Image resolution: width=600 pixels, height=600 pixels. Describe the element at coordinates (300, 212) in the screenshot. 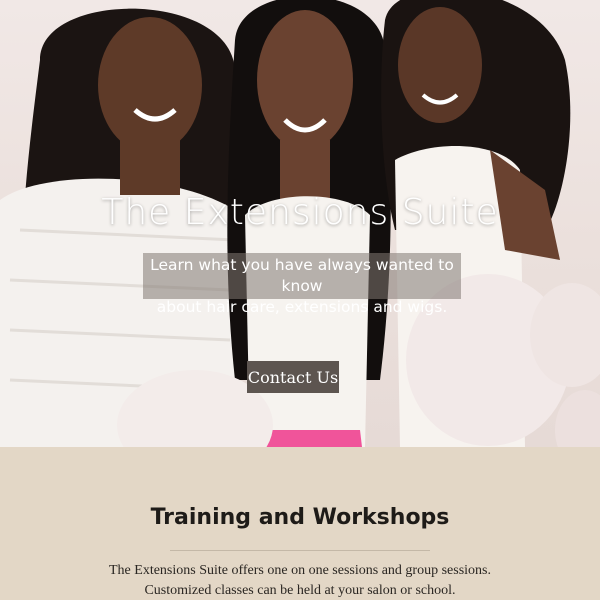

I see `hero-title: The Extensions Suite` at that location.